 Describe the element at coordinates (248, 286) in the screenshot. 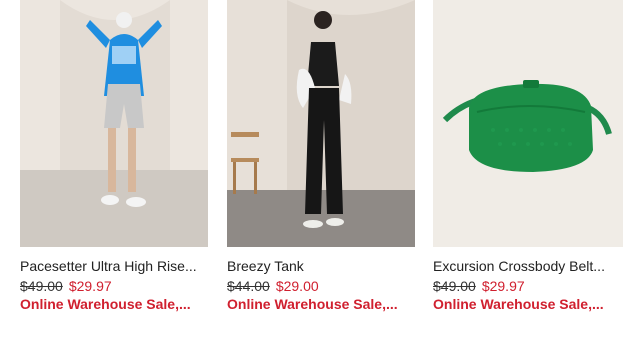

I see `original-price: $44.00` at that location.